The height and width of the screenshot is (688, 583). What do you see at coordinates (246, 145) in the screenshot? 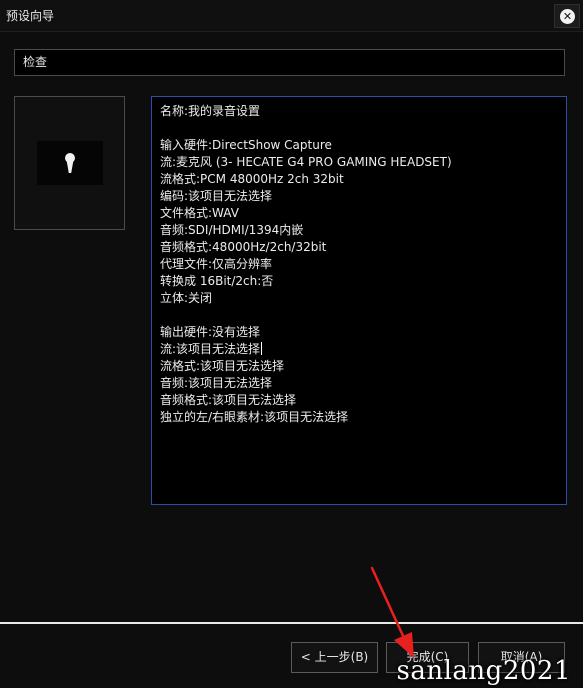
I see `summary-line: 输入硬件:DirectShow Capture` at bounding box center [246, 145].